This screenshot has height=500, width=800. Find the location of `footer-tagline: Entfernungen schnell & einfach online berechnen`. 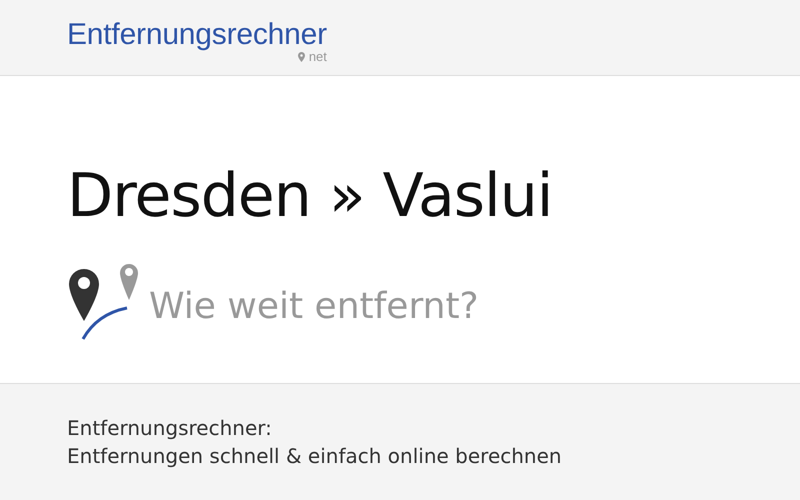

footer-tagline: Entfernungen schnell & einfach online berechnen is located at coordinates (314, 456).